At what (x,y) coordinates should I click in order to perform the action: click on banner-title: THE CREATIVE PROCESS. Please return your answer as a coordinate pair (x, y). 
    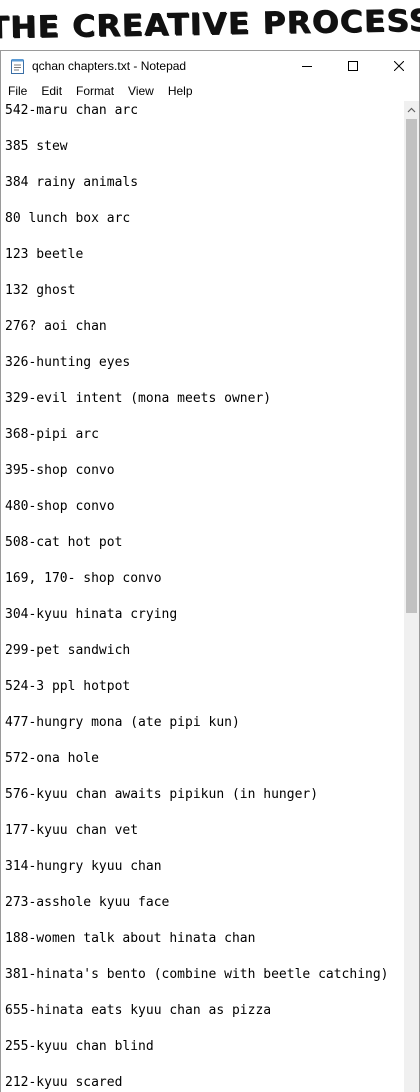
    Looking at the image, I should click on (210, 24).